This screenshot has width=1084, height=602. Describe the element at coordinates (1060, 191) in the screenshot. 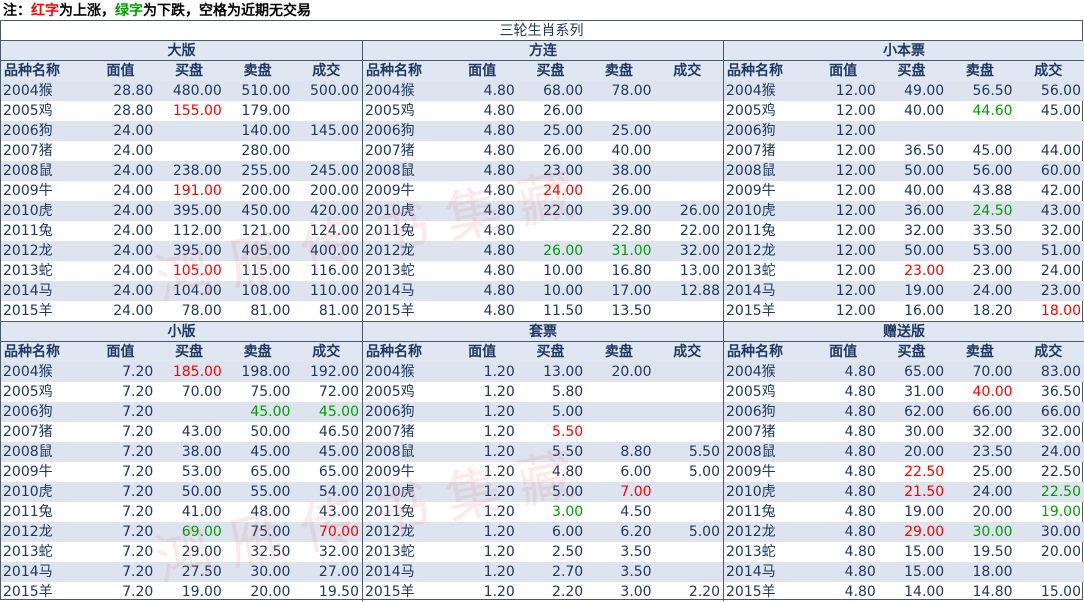

I see `deal-cell: 42.00` at that location.